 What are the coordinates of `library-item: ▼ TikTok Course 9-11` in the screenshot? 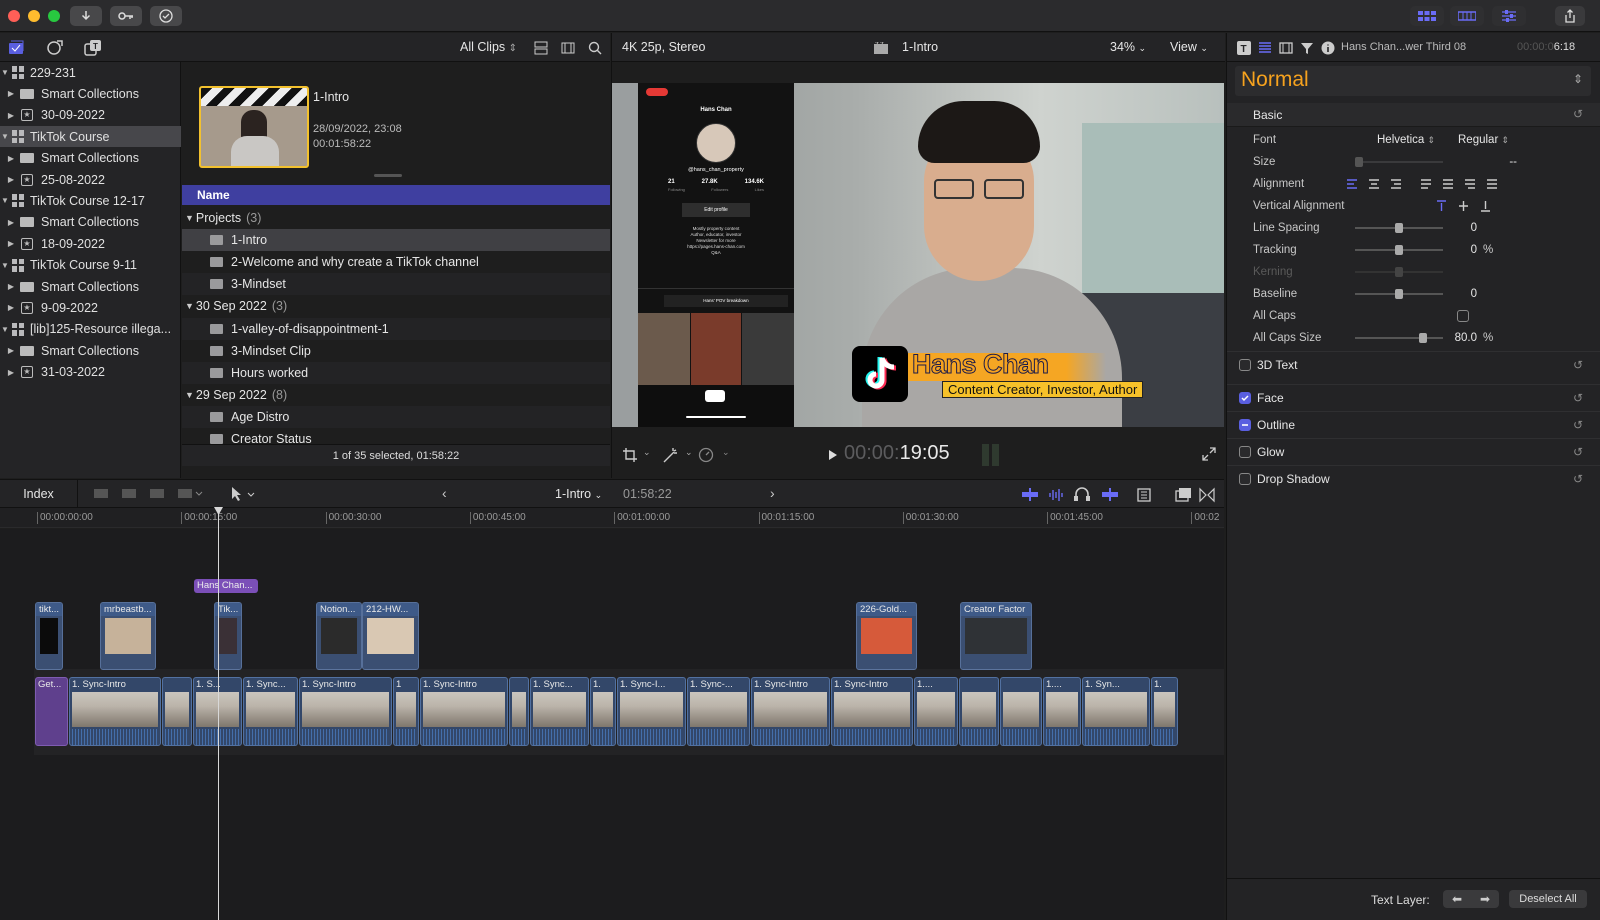 It's located at (90, 265).